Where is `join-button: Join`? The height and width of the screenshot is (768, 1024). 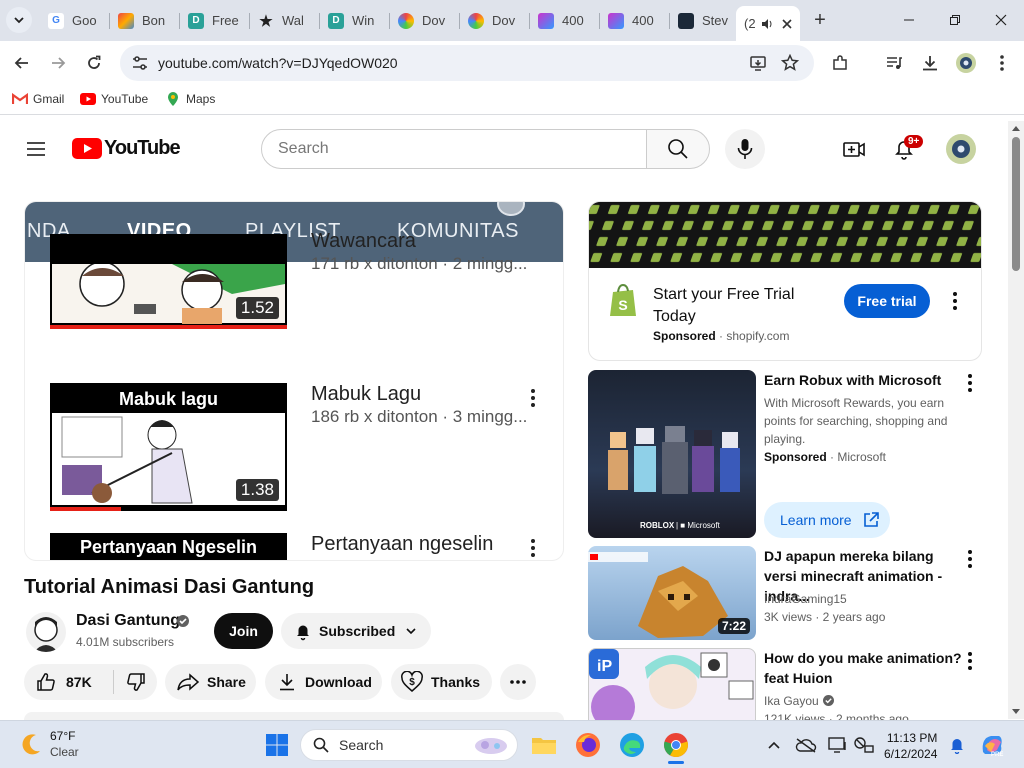
join-button: Join is located at coordinates (243, 631).